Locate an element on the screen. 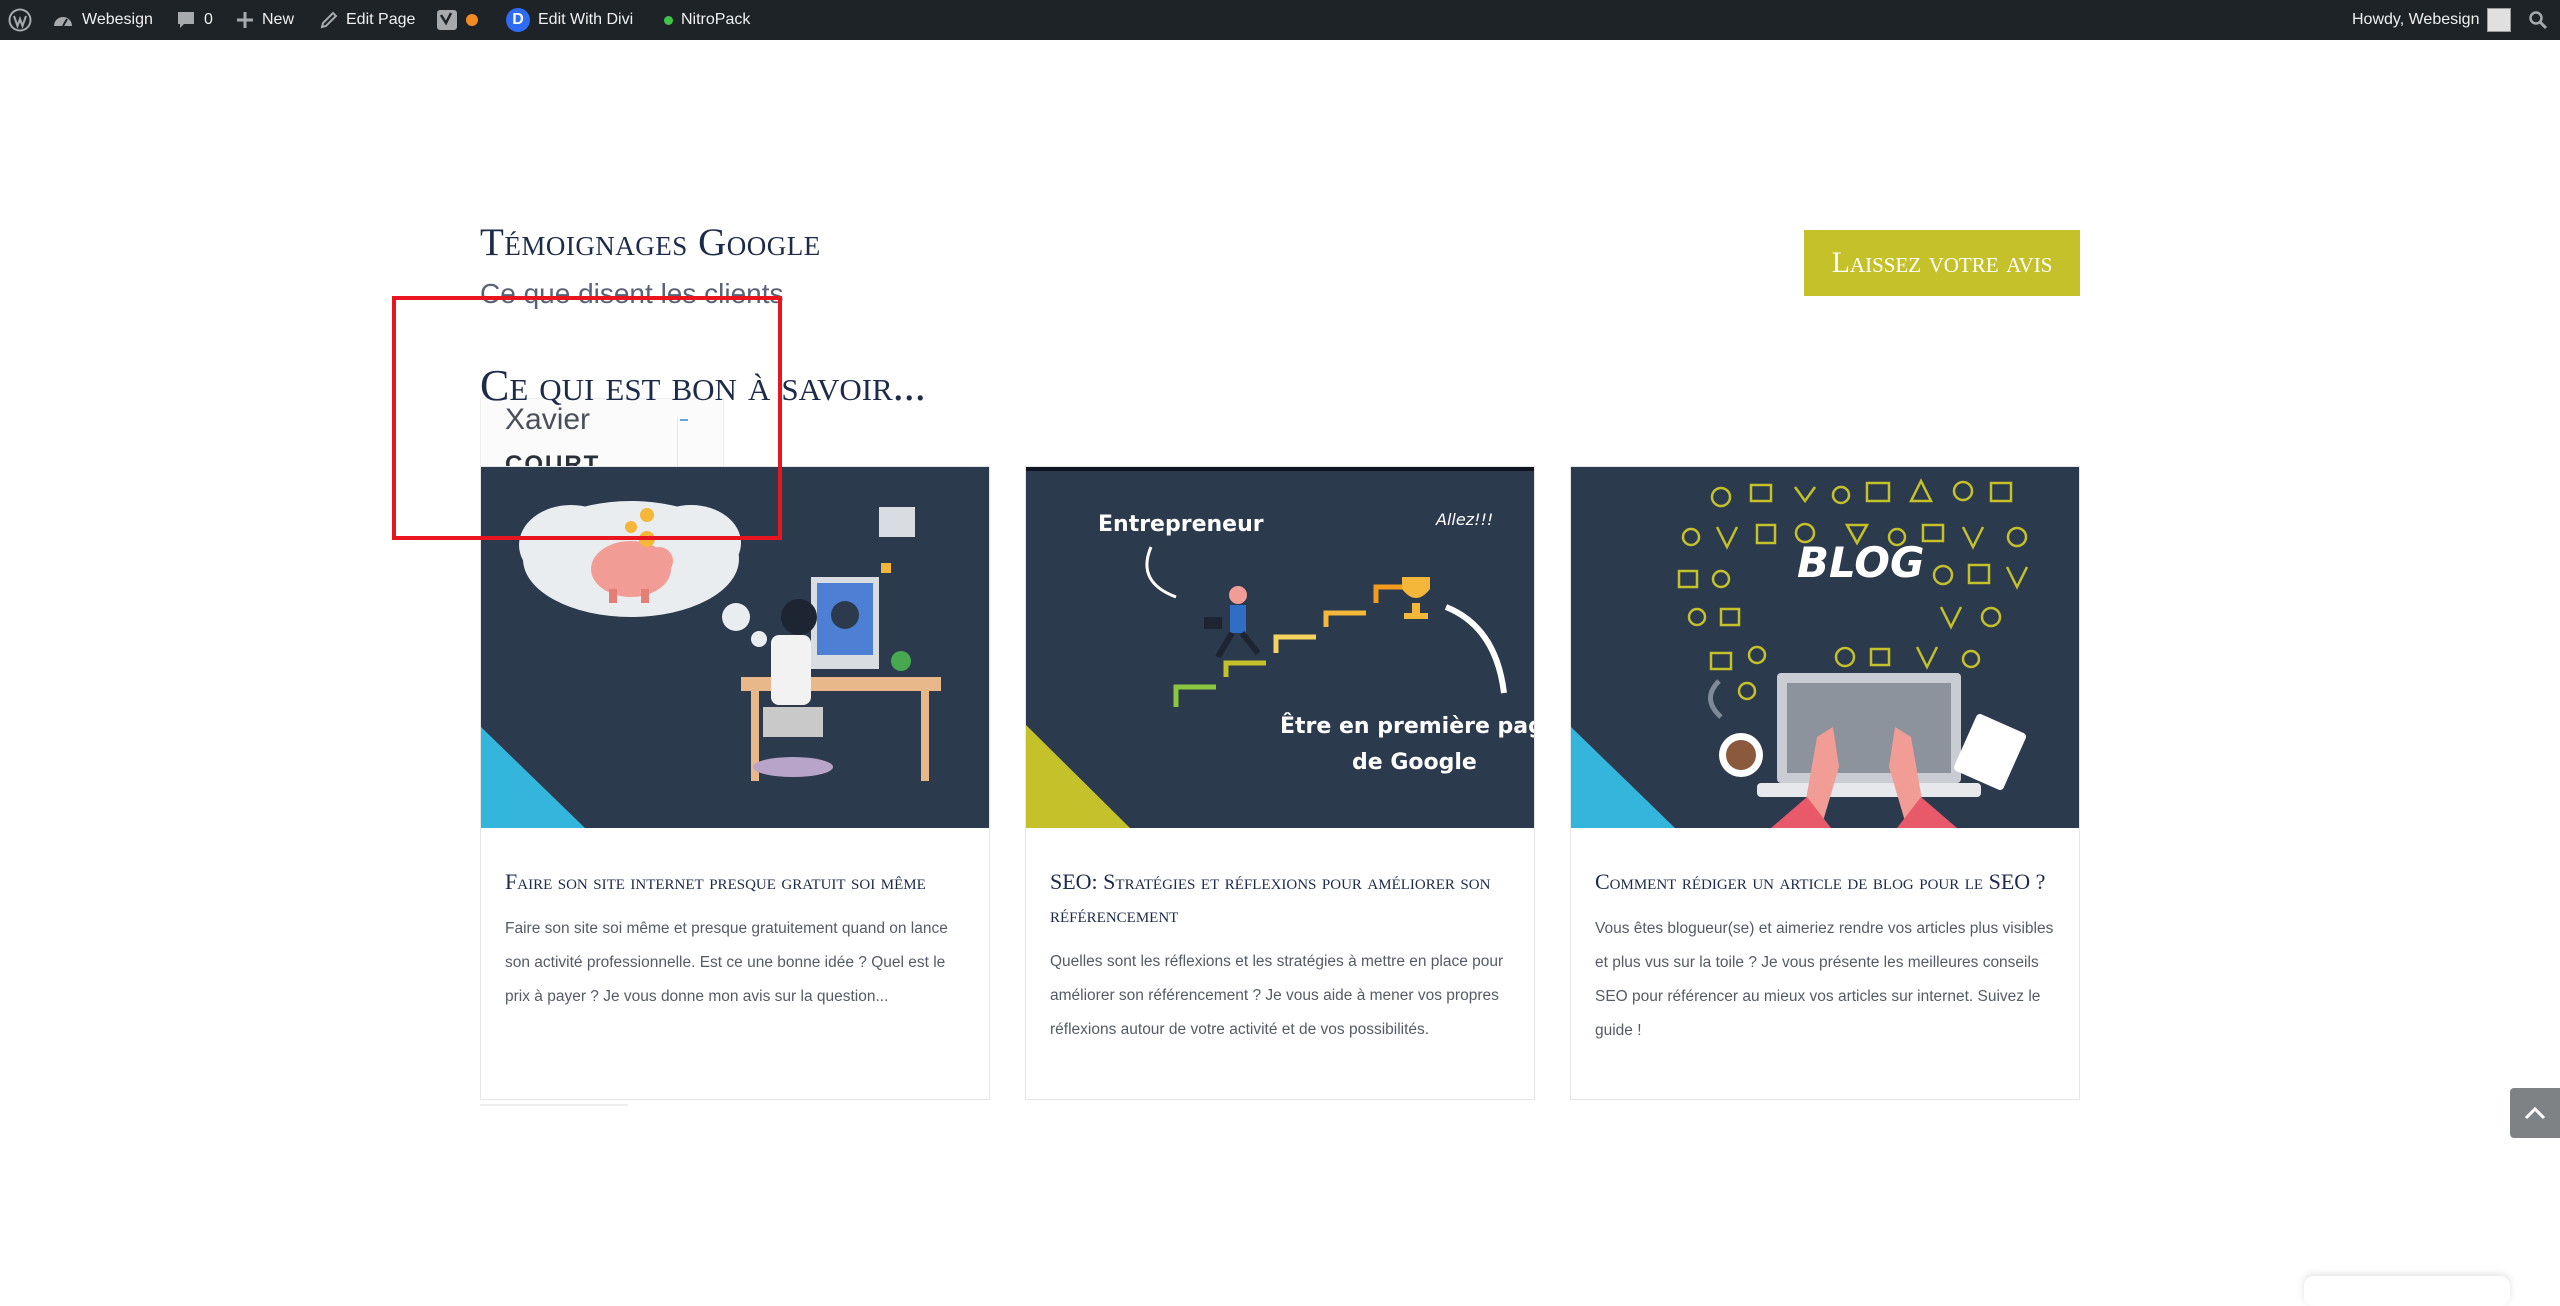 The height and width of the screenshot is (1306, 2560). scroll-to-top-button is located at coordinates (2535, 1113).